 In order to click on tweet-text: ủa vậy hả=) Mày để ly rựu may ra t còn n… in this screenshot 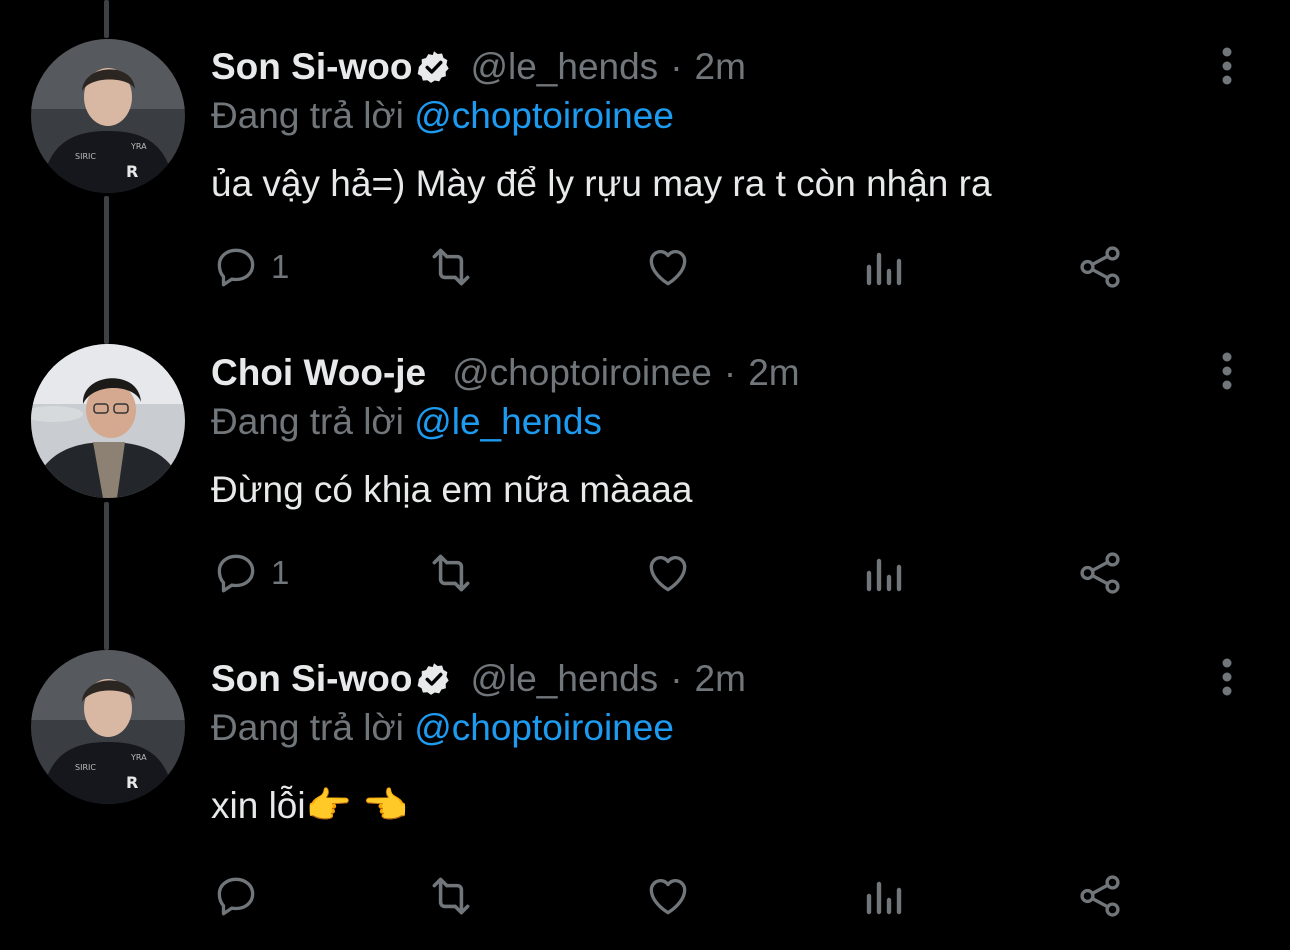, I will do `click(601, 183)`.